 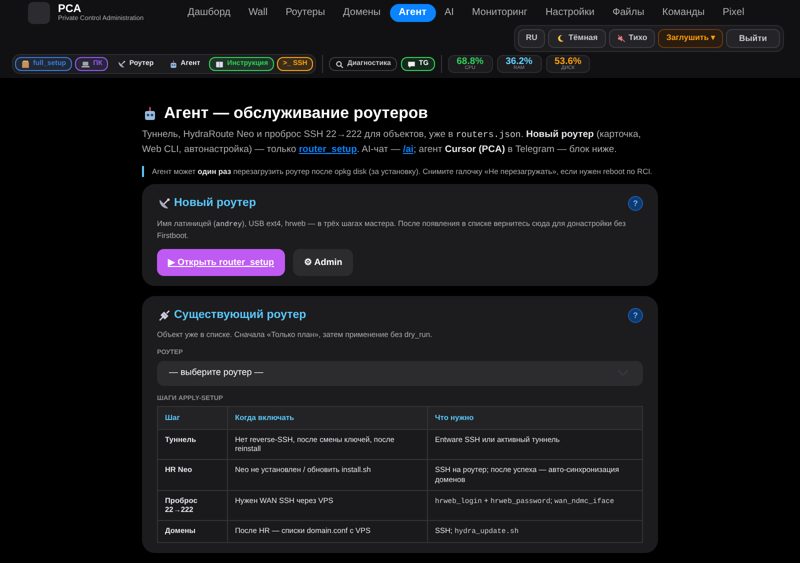 I want to click on inline-link: router_setup, so click(x=327, y=150).